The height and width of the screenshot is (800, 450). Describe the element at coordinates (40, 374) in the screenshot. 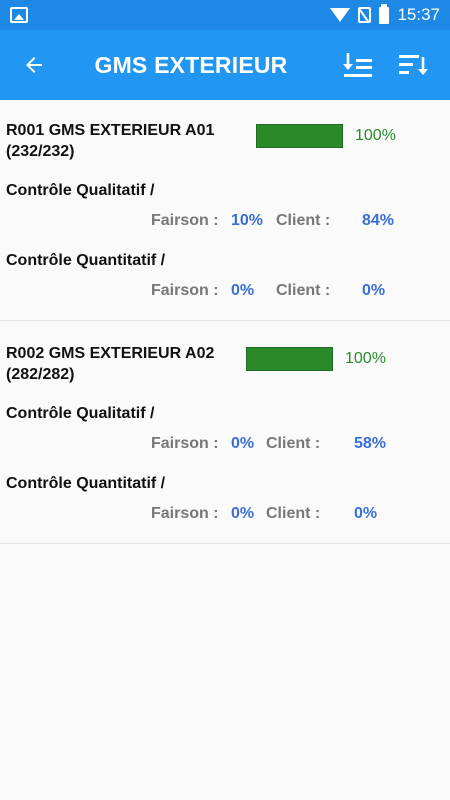

I see `item-count: (282/282)` at that location.